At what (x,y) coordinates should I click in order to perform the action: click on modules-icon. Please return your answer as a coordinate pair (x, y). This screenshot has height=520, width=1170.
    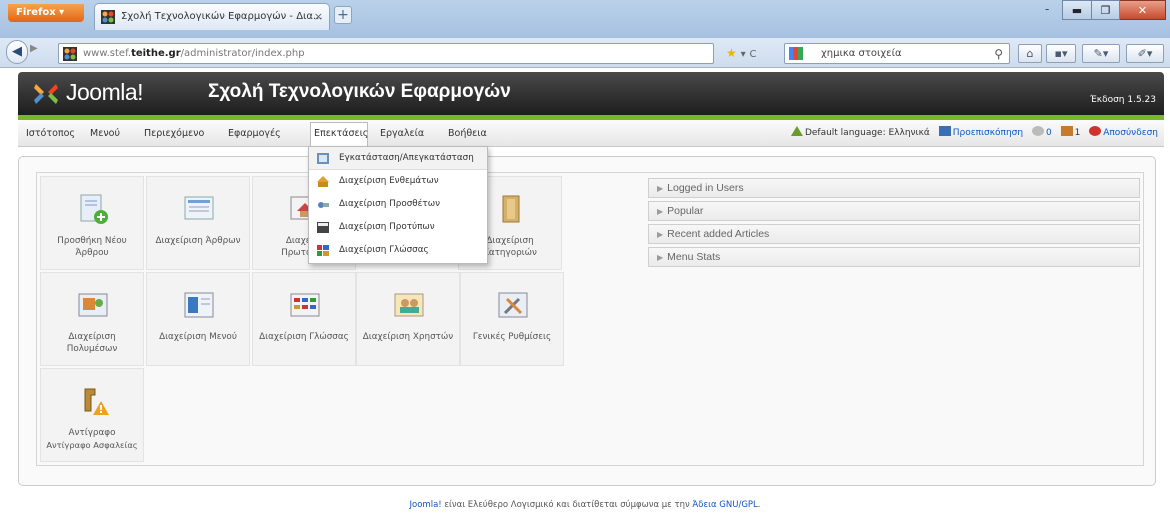
    Looking at the image, I should click on (323, 181).